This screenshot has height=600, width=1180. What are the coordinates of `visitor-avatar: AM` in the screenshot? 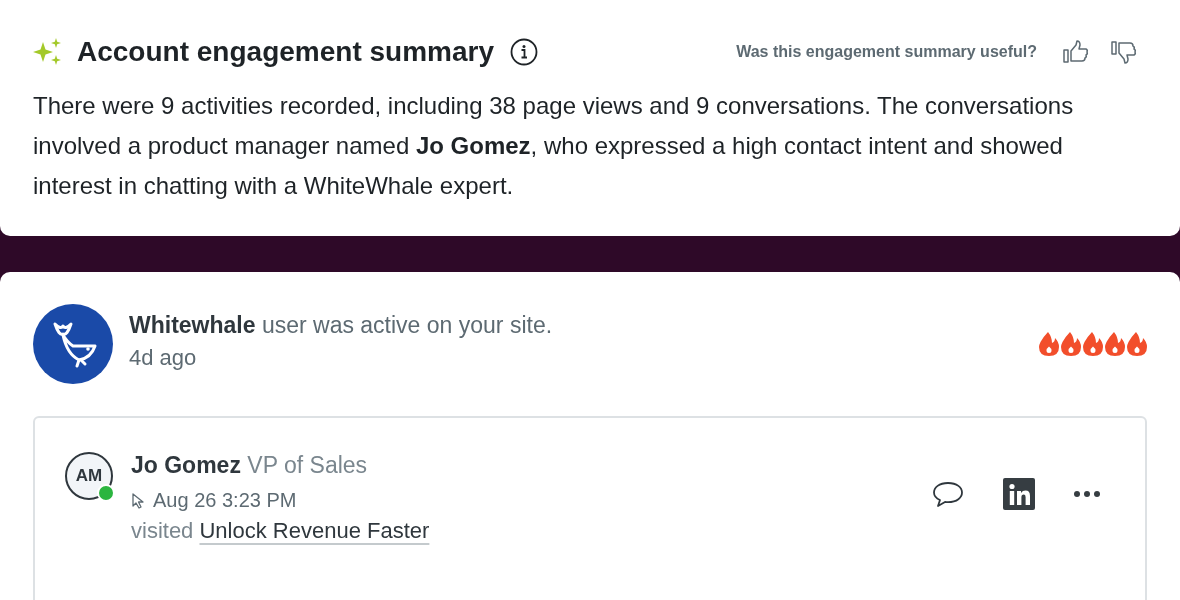 It's located at (89, 476).